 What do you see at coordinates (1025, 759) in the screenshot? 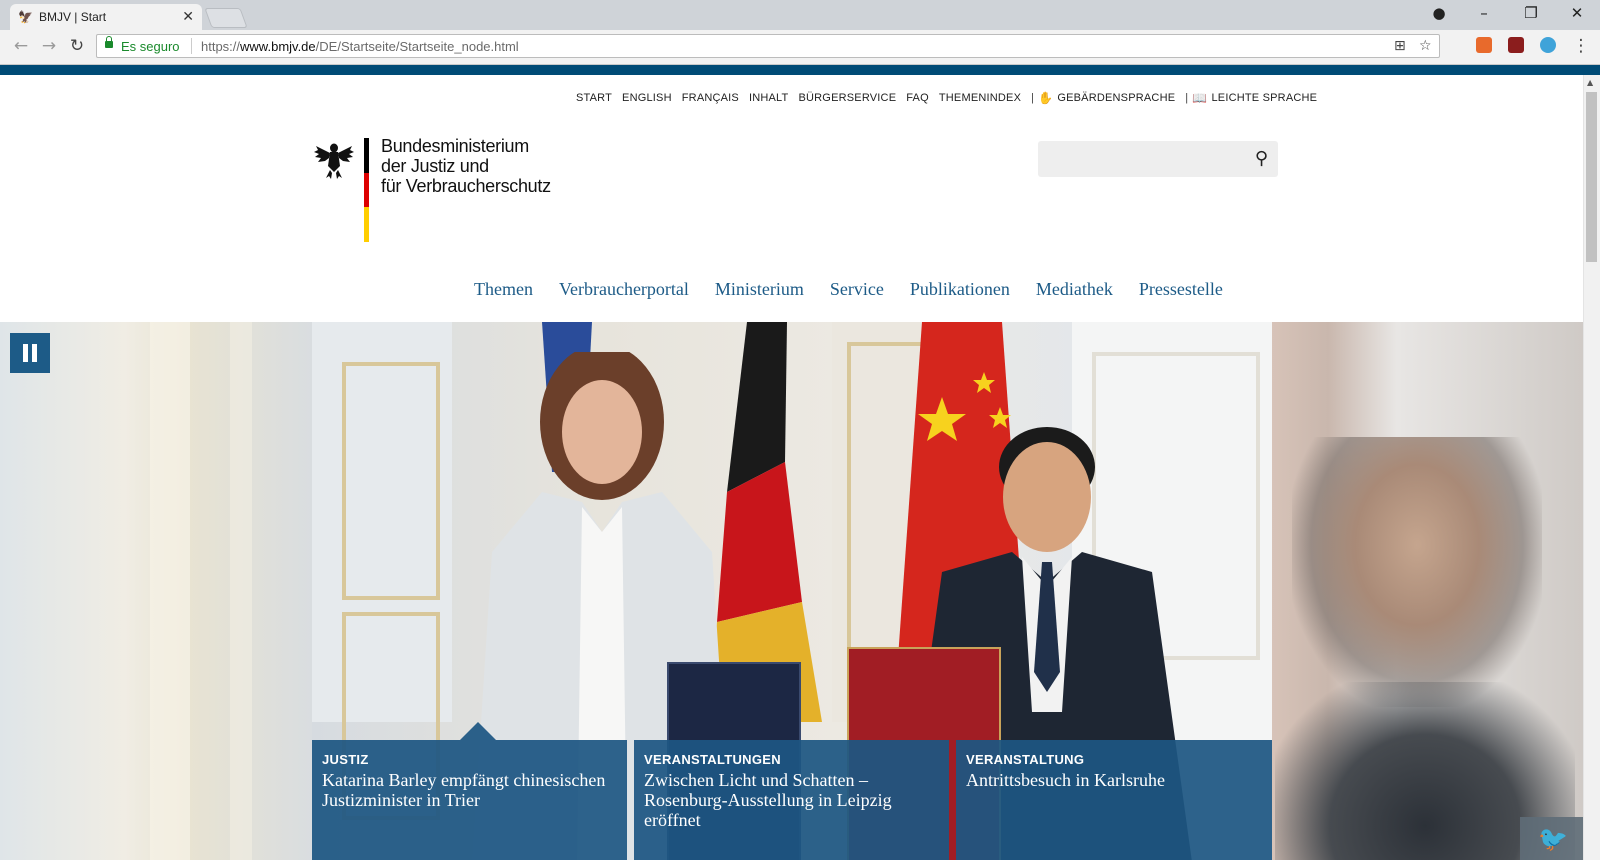
I see `teaser-category: VERANSTALTUNG` at bounding box center [1025, 759].